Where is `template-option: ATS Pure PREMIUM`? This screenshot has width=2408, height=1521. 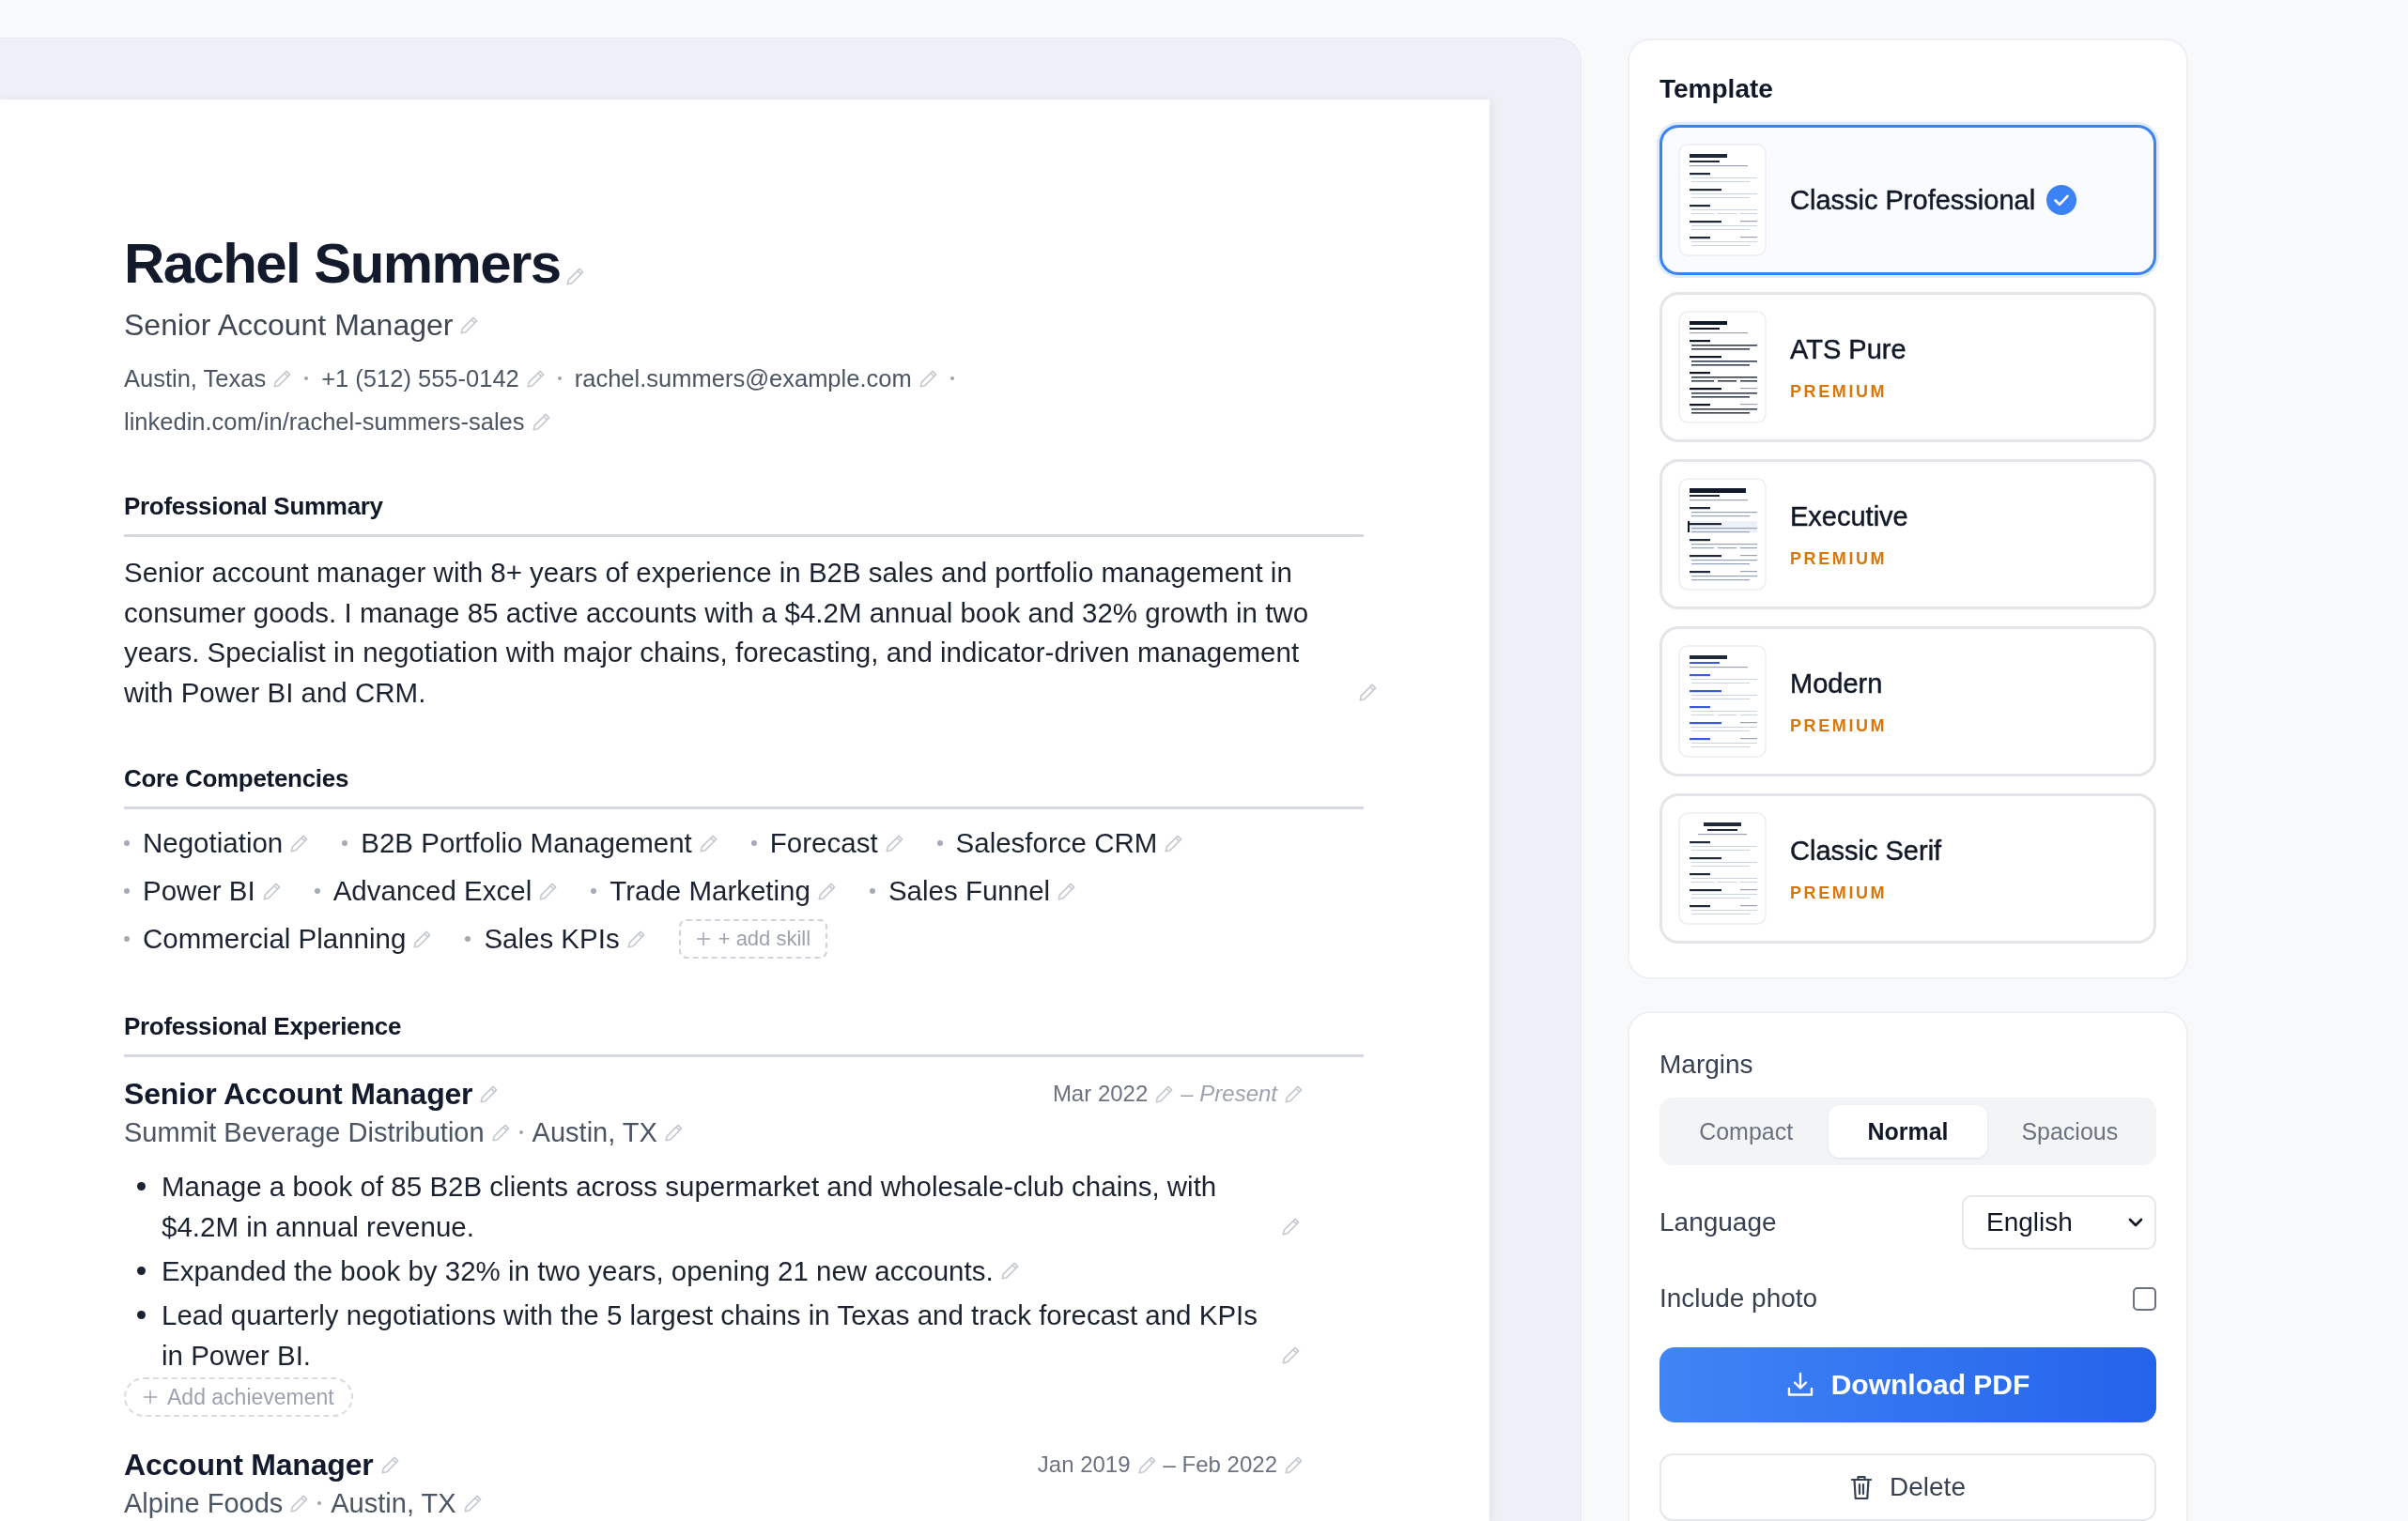 template-option: ATS Pure PREMIUM is located at coordinates (1907, 367).